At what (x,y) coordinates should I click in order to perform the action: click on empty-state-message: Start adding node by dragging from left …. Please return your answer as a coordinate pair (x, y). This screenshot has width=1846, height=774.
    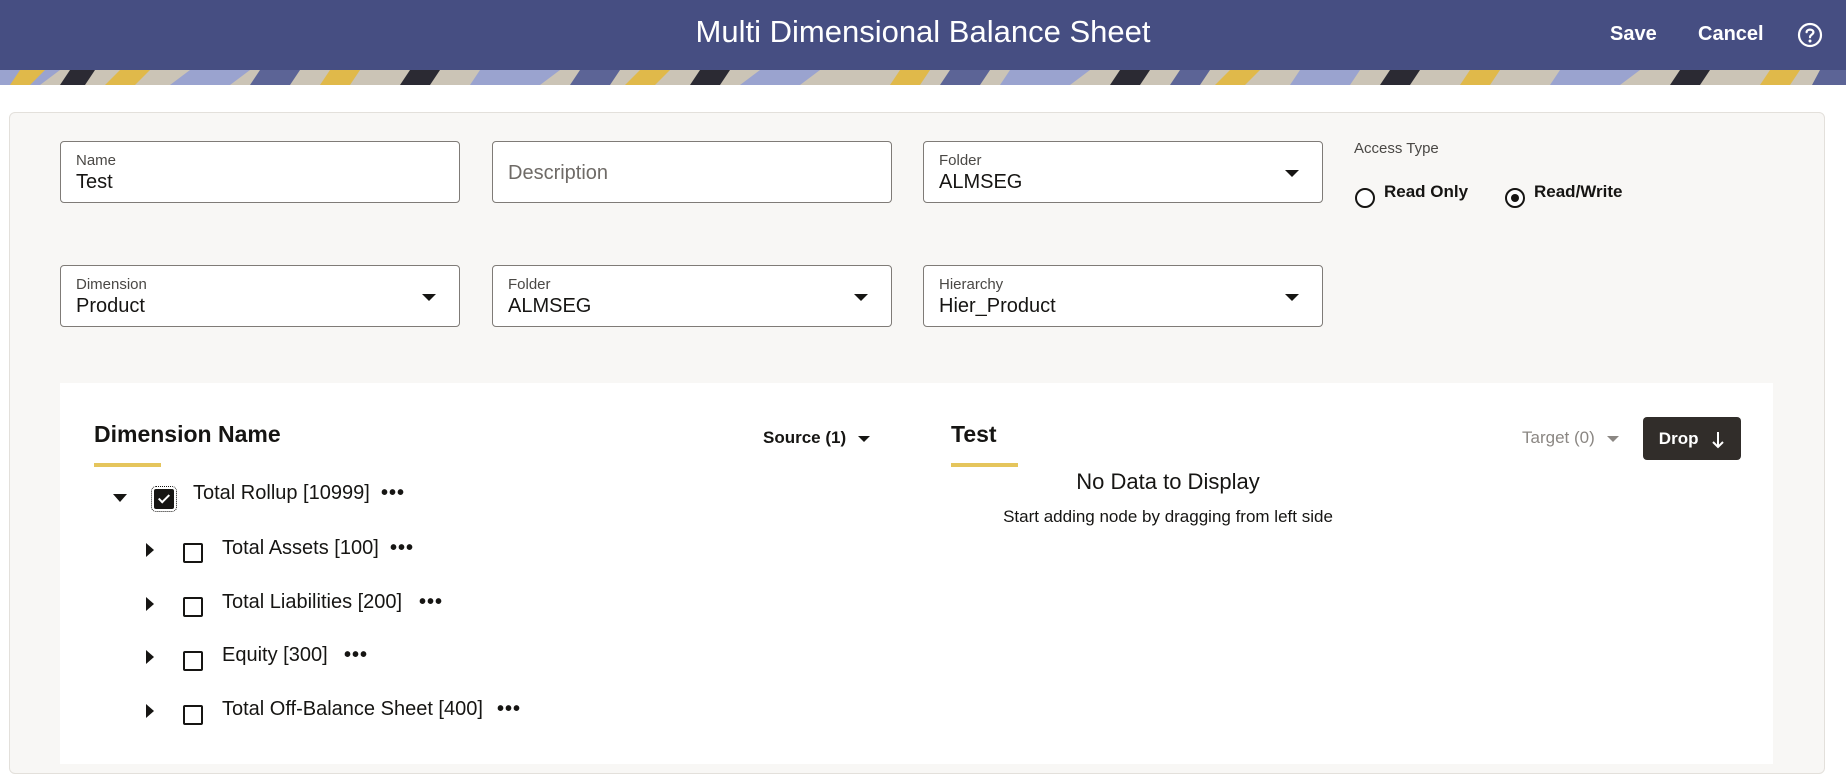
    Looking at the image, I should click on (1168, 516).